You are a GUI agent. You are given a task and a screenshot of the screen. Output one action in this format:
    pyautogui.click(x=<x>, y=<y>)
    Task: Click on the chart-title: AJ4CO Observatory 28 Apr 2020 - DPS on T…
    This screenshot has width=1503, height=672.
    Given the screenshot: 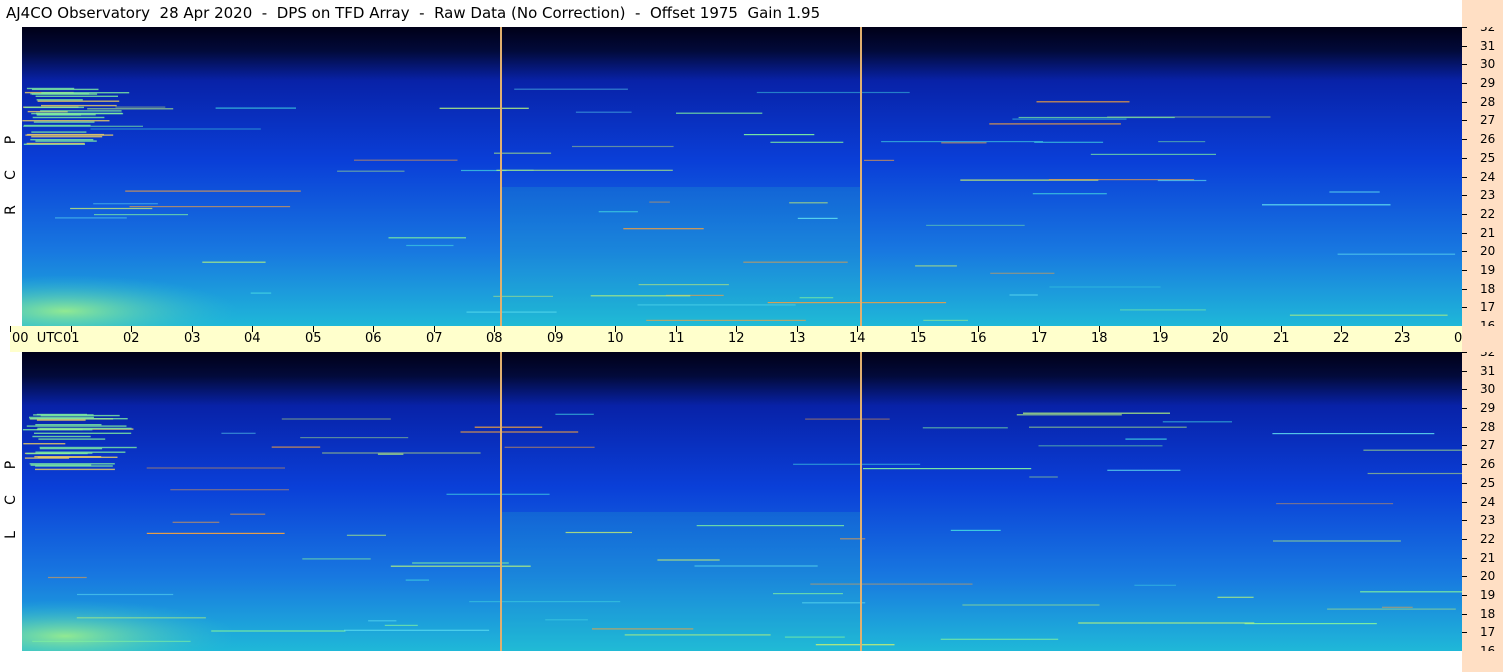 What is the action you would take?
    pyautogui.click(x=413, y=13)
    